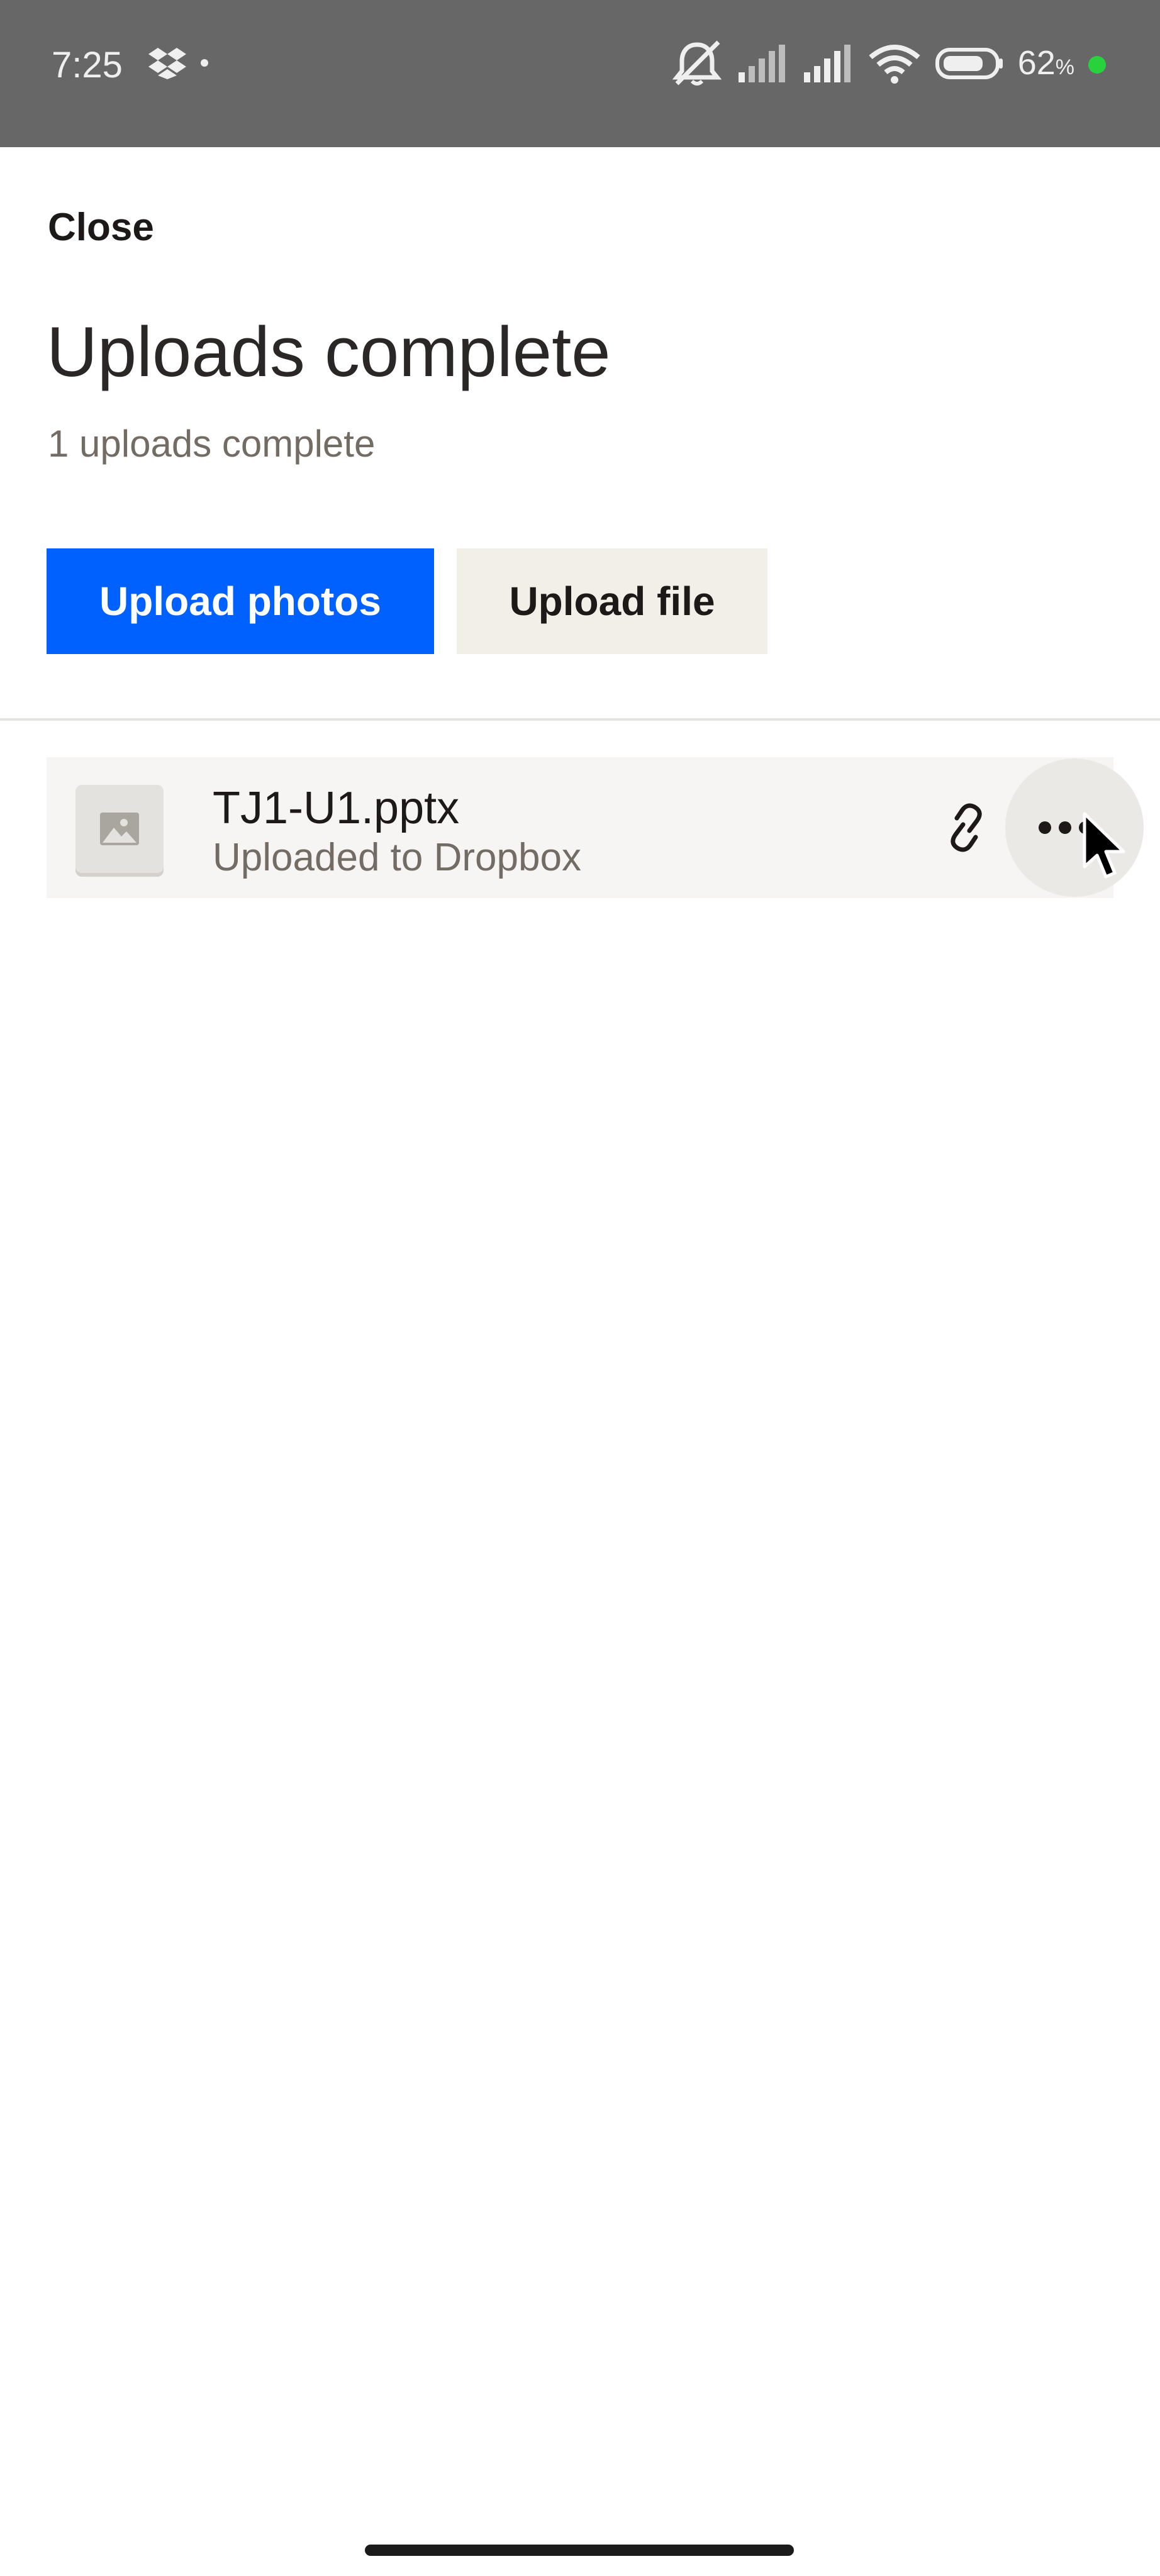  Describe the element at coordinates (1097, 65) in the screenshot. I see `charge-indicator` at that location.